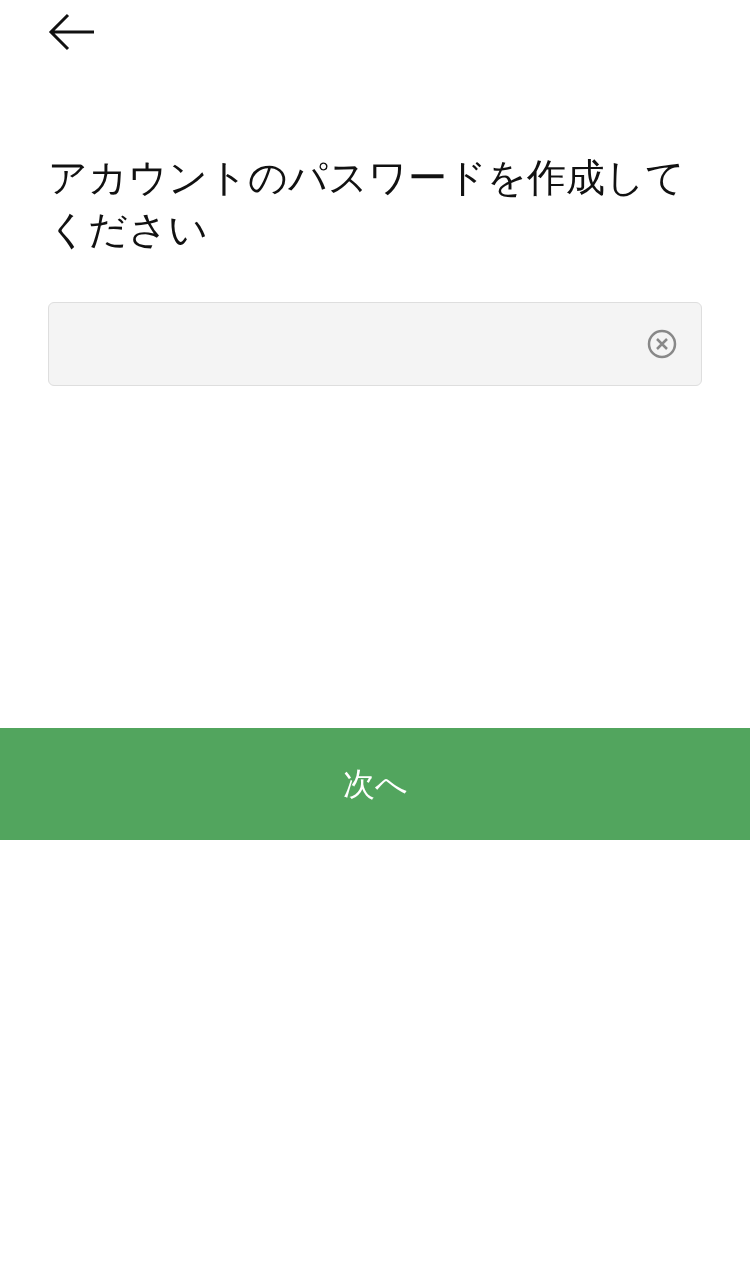  What do you see at coordinates (375, 784) in the screenshot?
I see `next-button: 次へ` at bounding box center [375, 784].